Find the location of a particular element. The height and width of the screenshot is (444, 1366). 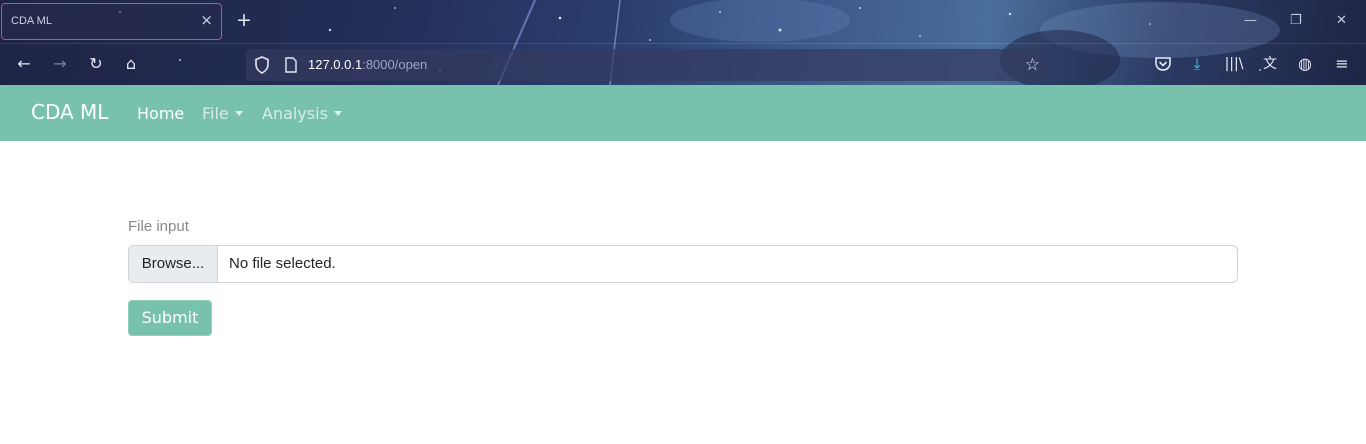

plus-icon: + is located at coordinates (244, 20).